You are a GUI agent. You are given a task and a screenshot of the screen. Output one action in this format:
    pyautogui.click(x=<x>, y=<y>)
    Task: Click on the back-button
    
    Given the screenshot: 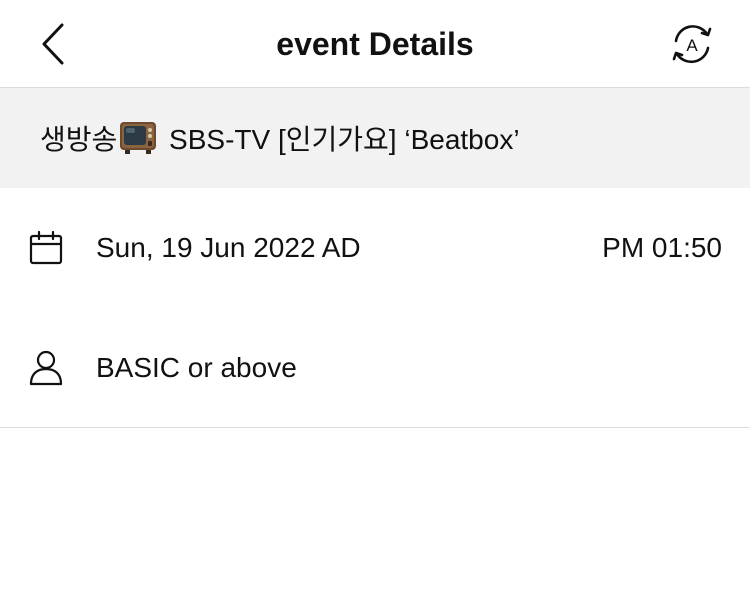 What is the action you would take?
    pyautogui.click(x=53, y=44)
    